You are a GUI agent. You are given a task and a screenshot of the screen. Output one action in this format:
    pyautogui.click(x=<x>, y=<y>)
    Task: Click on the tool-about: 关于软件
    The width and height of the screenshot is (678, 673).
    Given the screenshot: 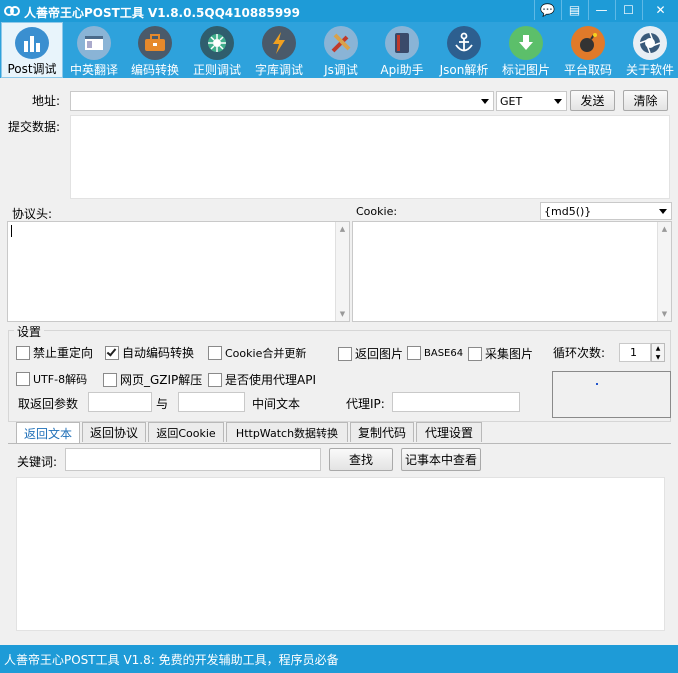 What is the action you would take?
    pyautogui.click(x=648, y=50)
    